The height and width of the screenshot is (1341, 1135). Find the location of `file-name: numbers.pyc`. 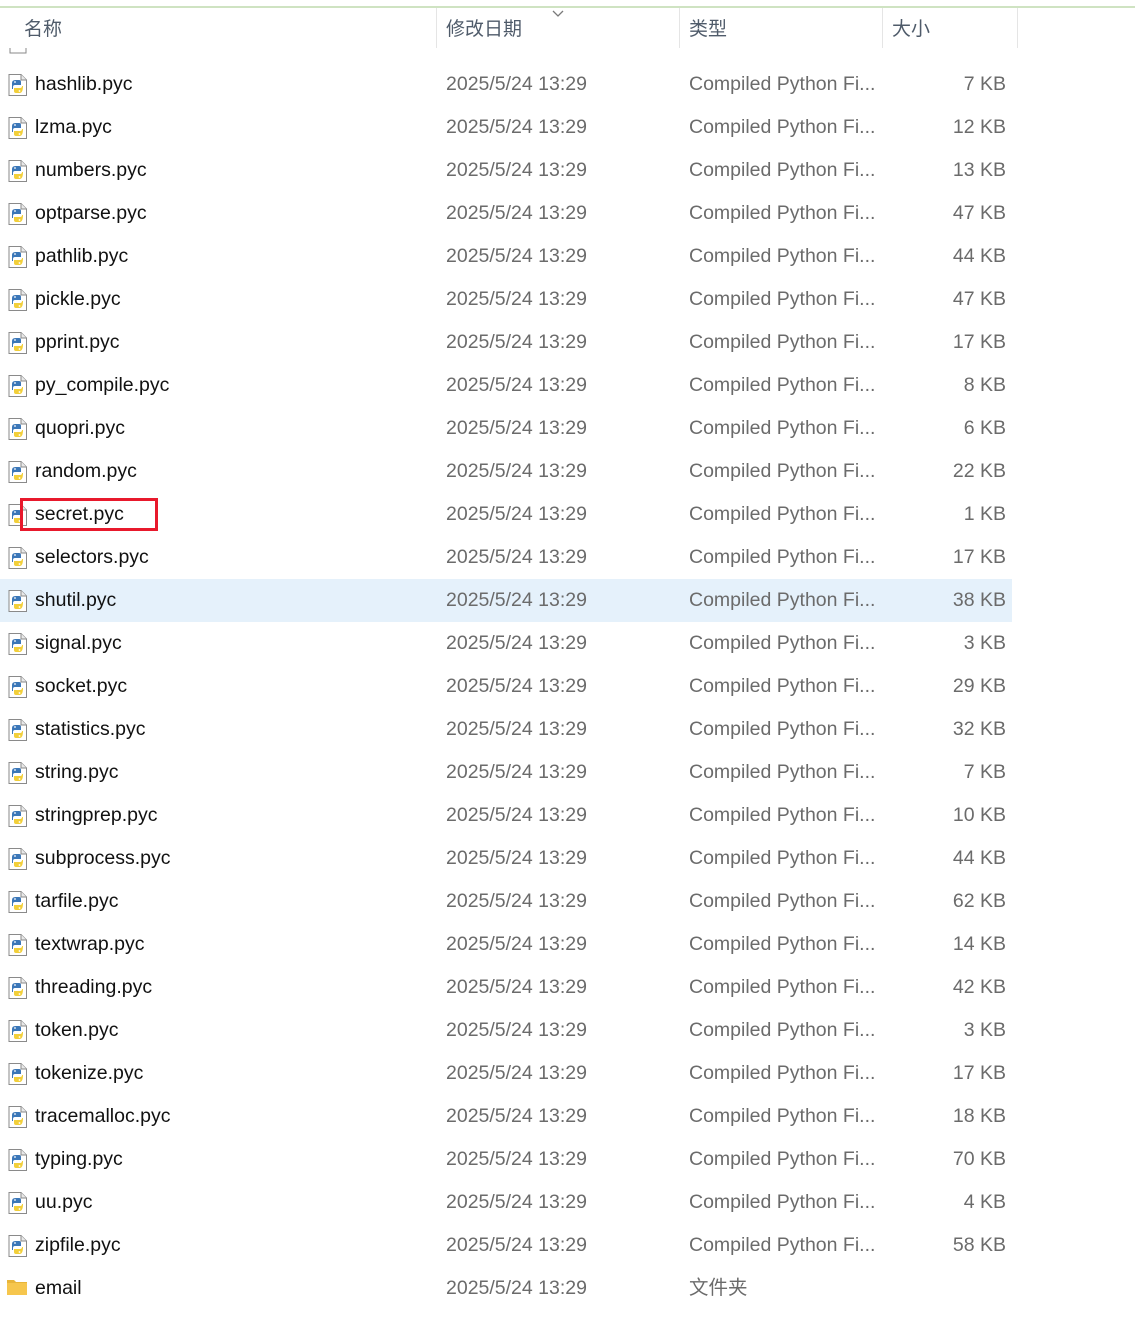

file-name: numbers.pyc is located at coordinates (91, 170).